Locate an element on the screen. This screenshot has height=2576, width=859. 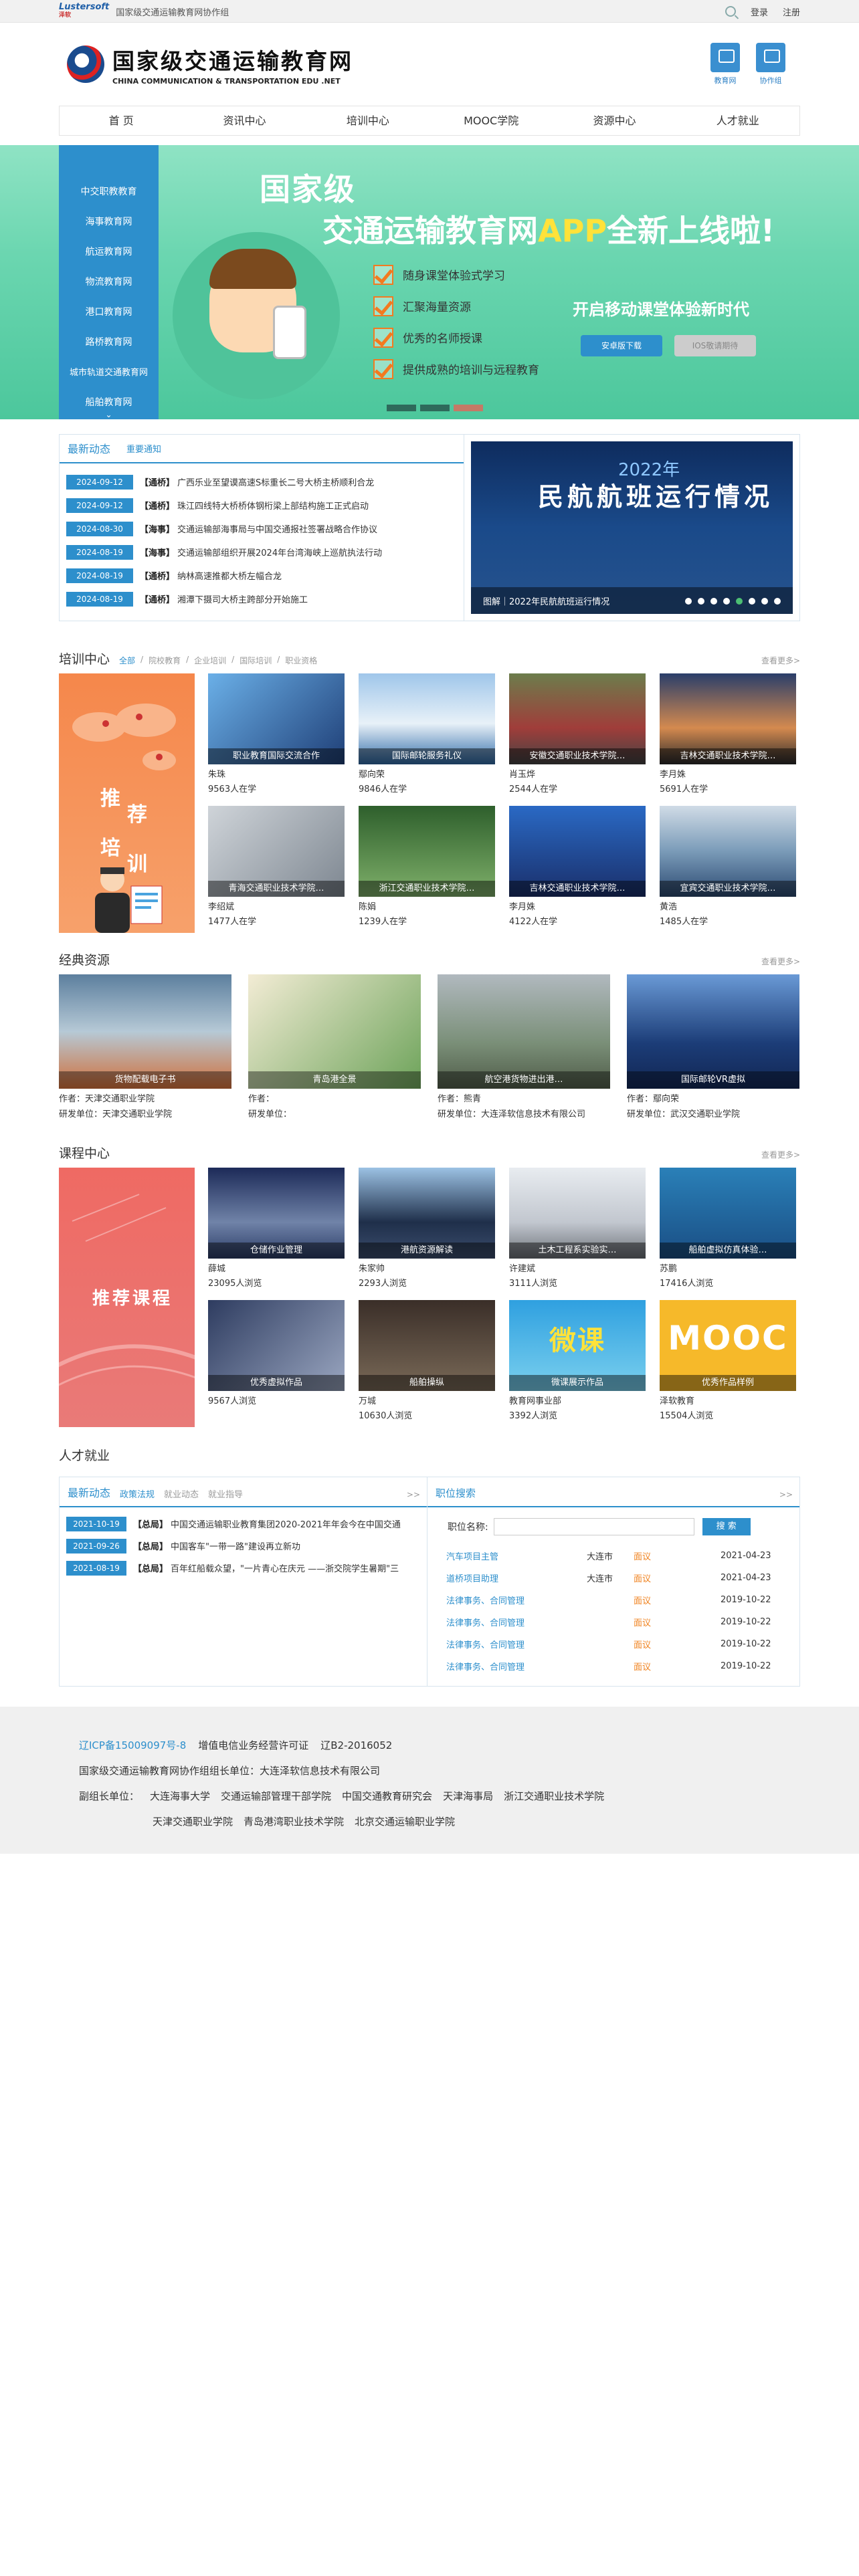
training-filter-enterprise: 企业培训 is located at coordinates (210, 660).